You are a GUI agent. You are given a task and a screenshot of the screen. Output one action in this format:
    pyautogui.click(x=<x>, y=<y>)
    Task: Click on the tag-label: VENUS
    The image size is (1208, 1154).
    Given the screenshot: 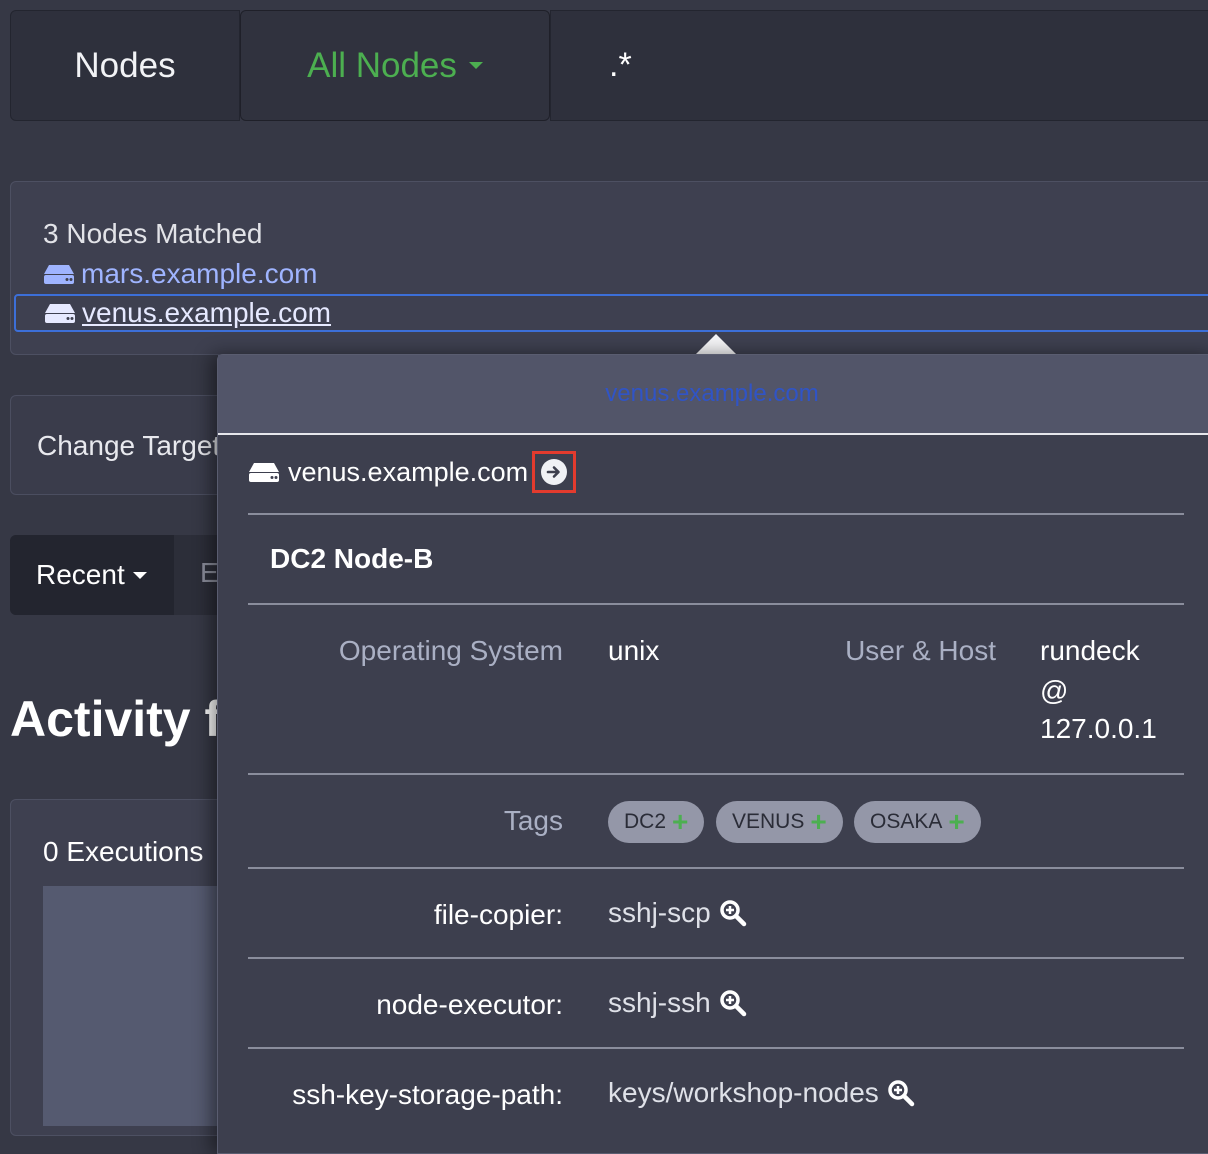 What is the action you would take?
    pyautogui.click(x=768, y=821)
    